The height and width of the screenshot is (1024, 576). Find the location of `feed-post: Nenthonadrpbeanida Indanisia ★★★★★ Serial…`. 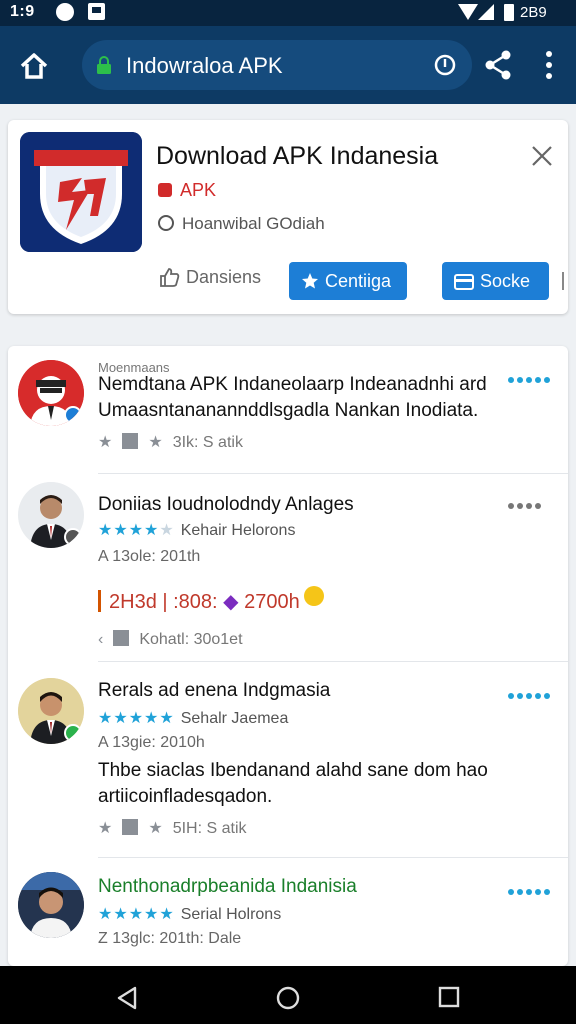

feed-post: Nenthonadrpbeanida Indanisia ★★★★★ Serial… is located at coordinates (288, 912).